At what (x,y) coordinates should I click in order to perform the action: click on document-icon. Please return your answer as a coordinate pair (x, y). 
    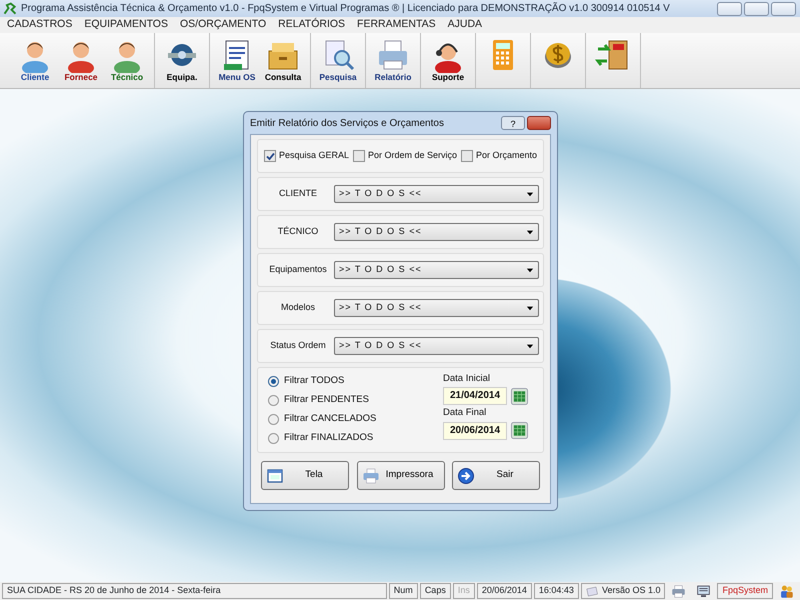
    Looking at the image, I should click on (592, 591).